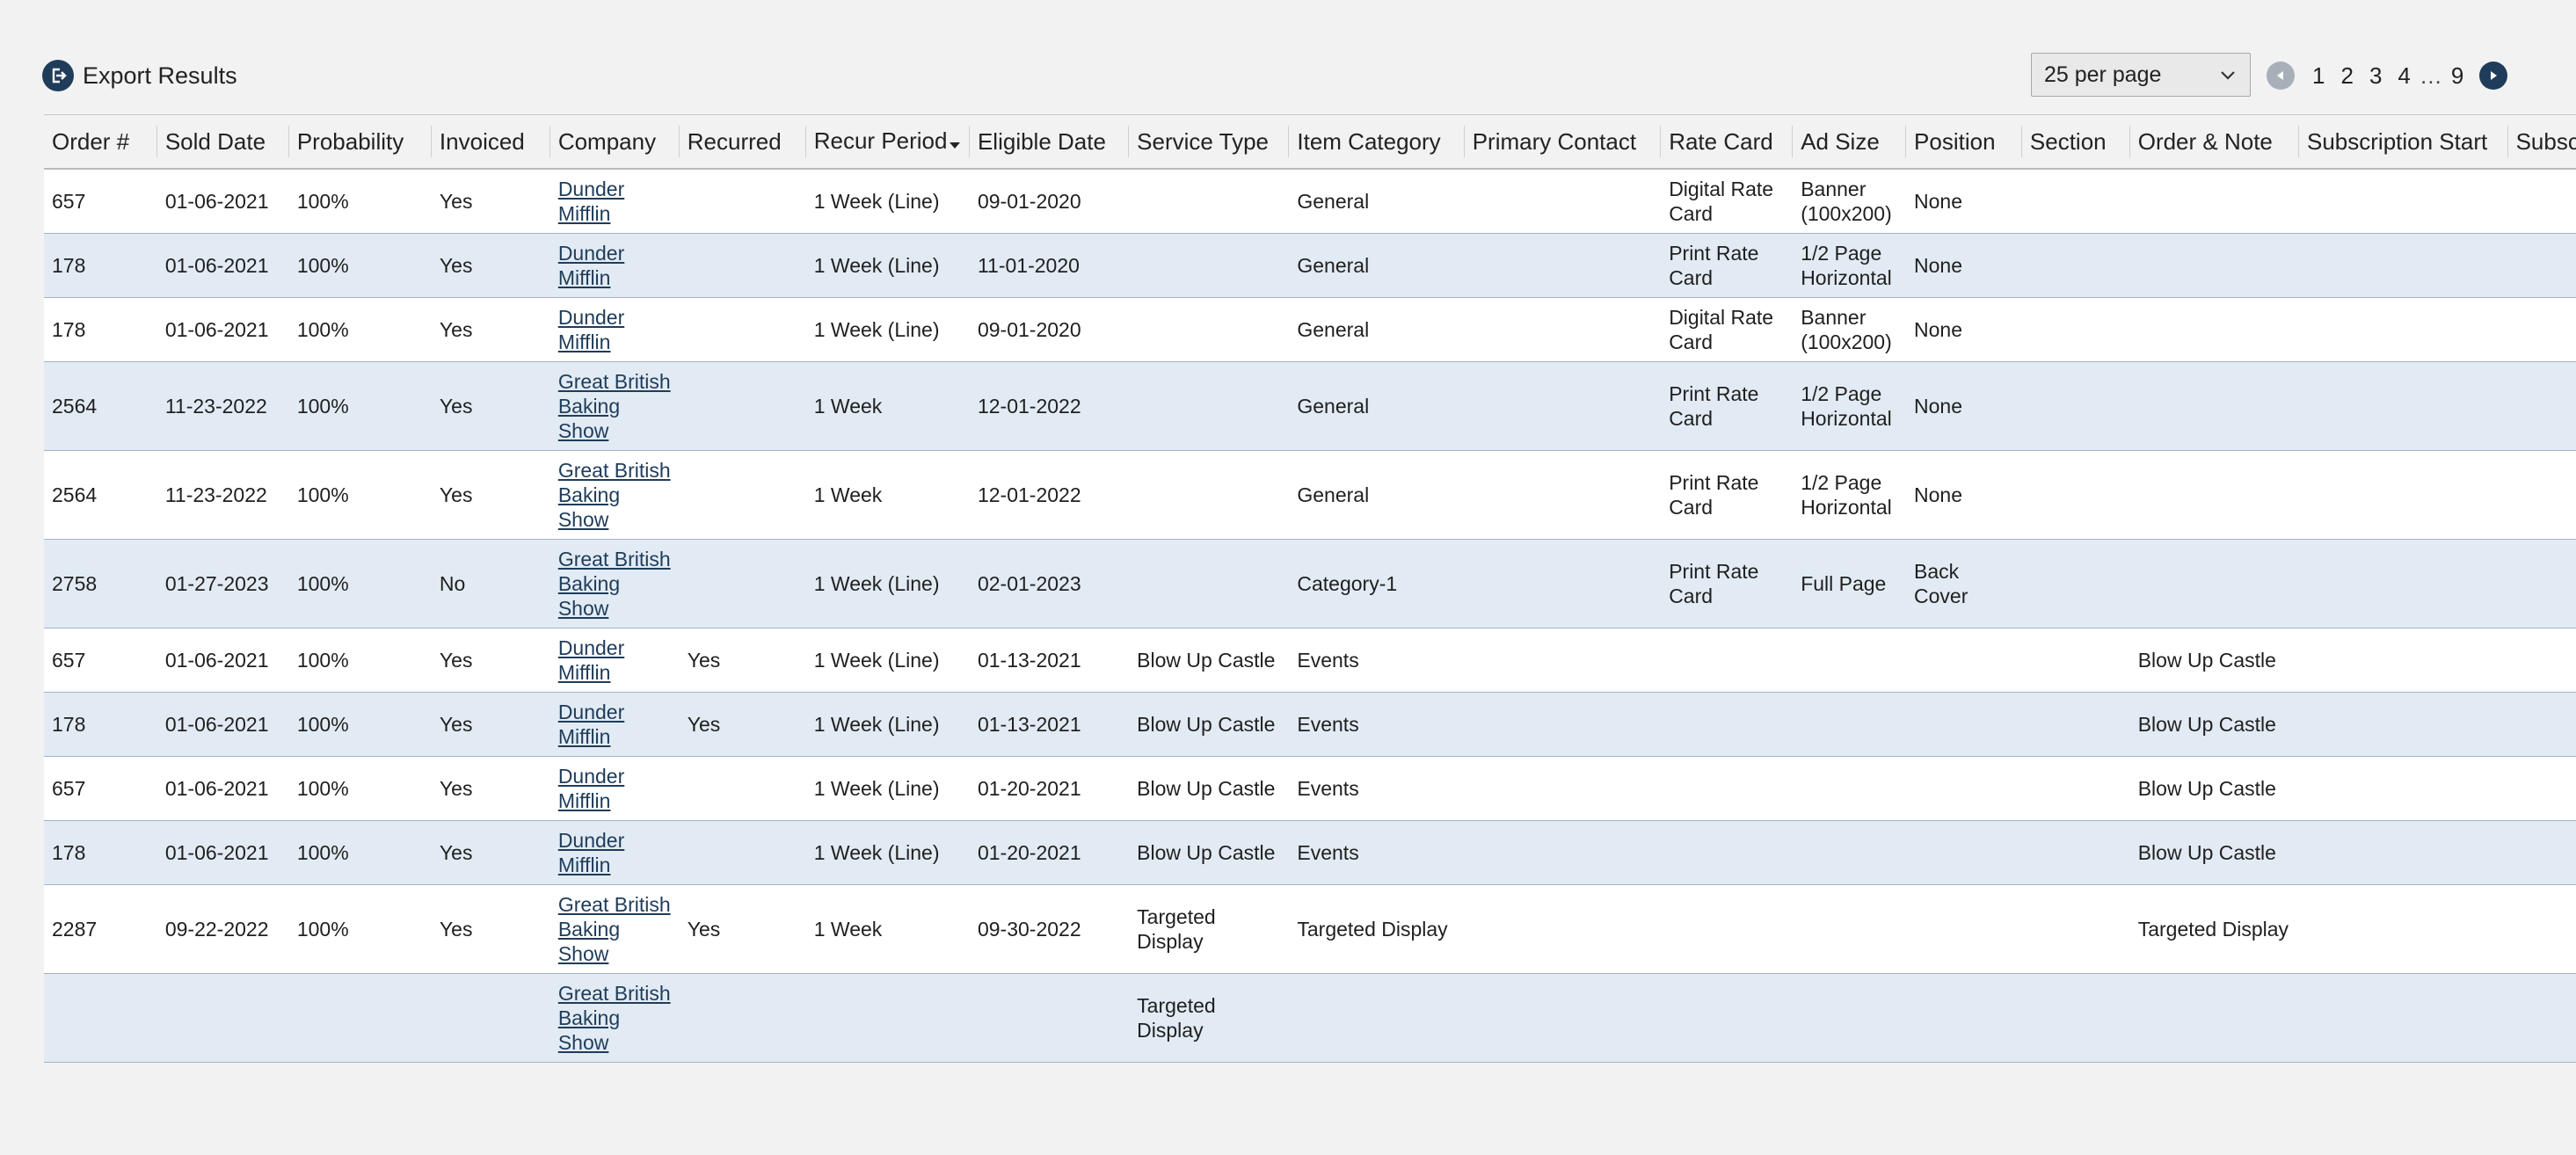 The width and height of the screenshot is (2576, 1155). What do you see at coordinates (2281, 76) in the screenshot?
I see `prev-page-icon` at bounding box center [2281, 76].